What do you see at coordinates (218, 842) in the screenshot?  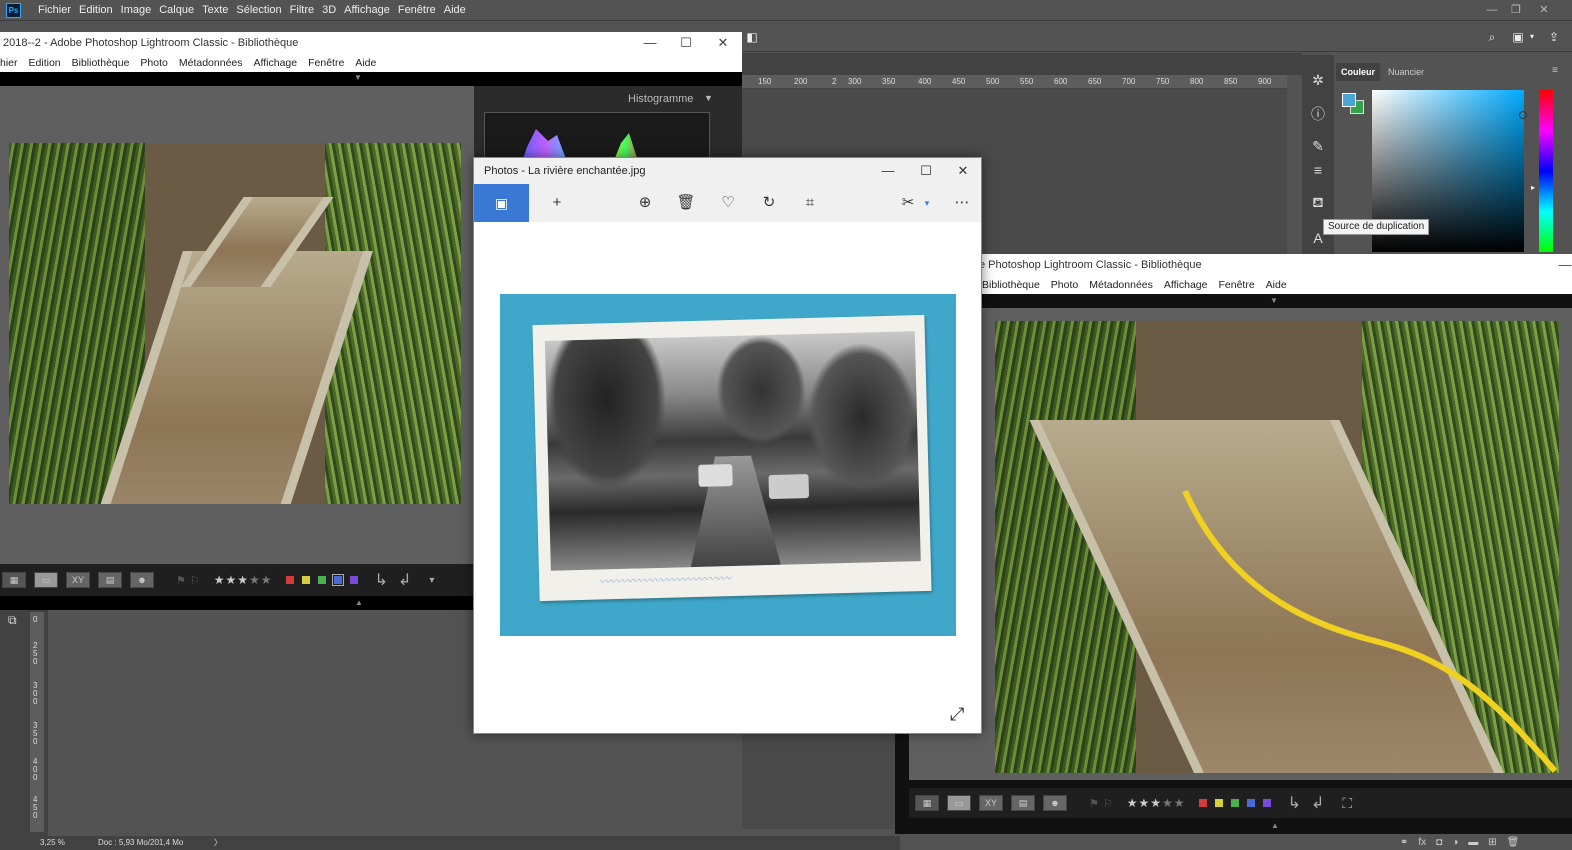 I see `status-menu-arrow-icon: 〉` at bounding box center [218, 842].